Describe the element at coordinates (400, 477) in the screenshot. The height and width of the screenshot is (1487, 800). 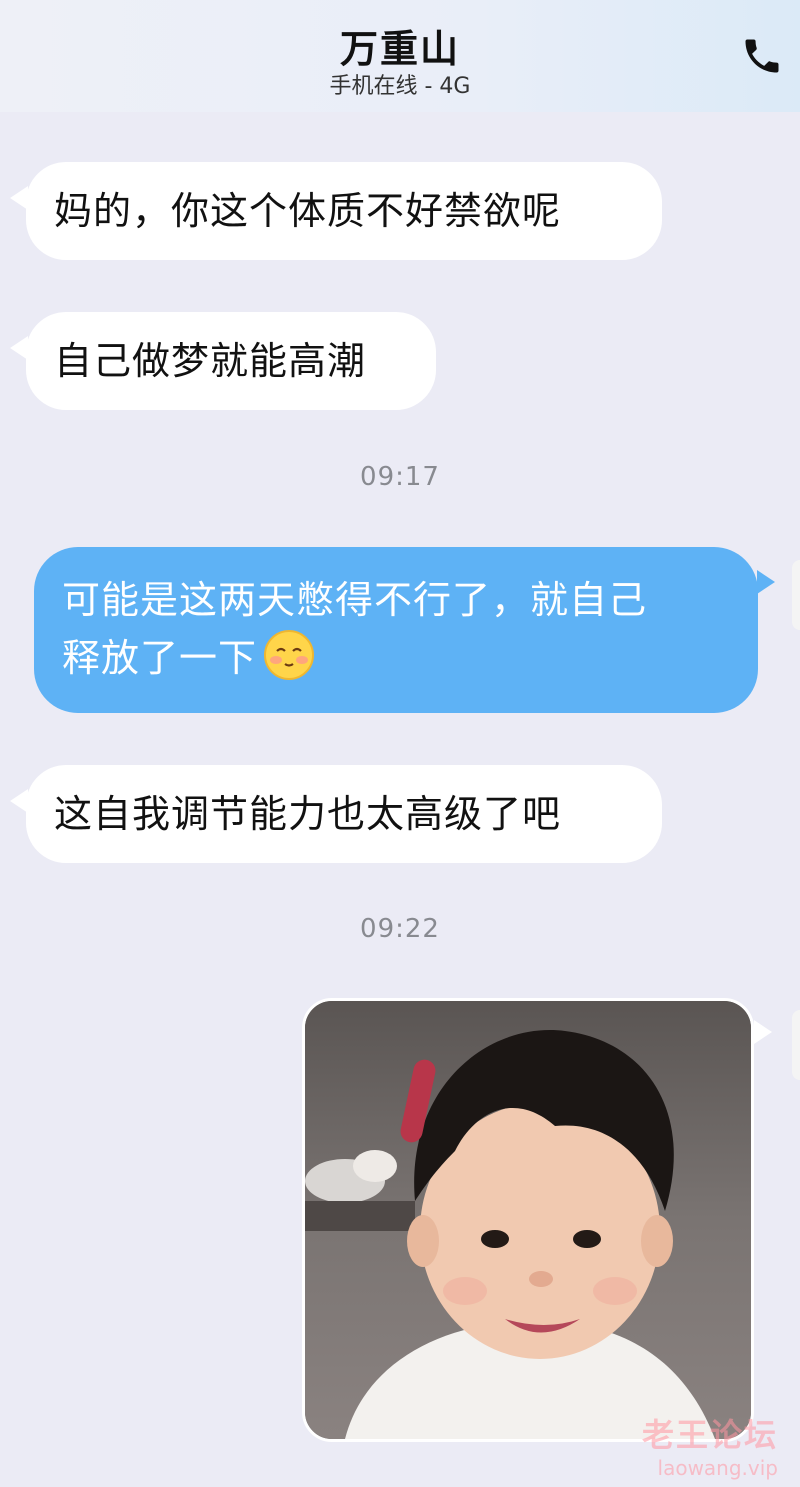
I see `timestamp: 09:17` at that location.